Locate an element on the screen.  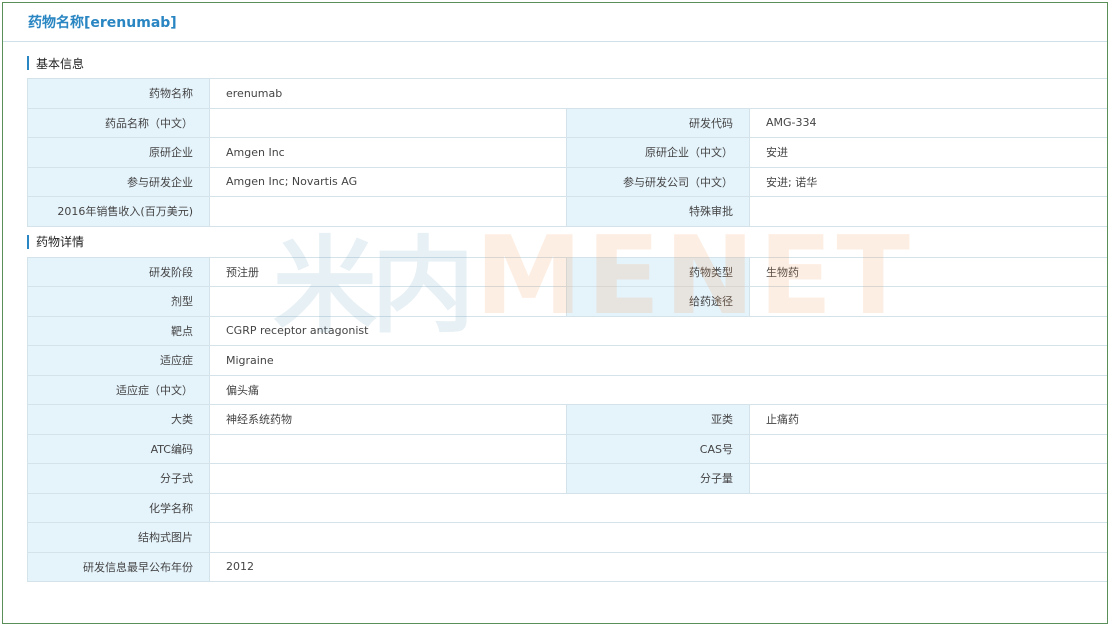
section-title-details: 药物详情 is located at coordinates (60, 242).